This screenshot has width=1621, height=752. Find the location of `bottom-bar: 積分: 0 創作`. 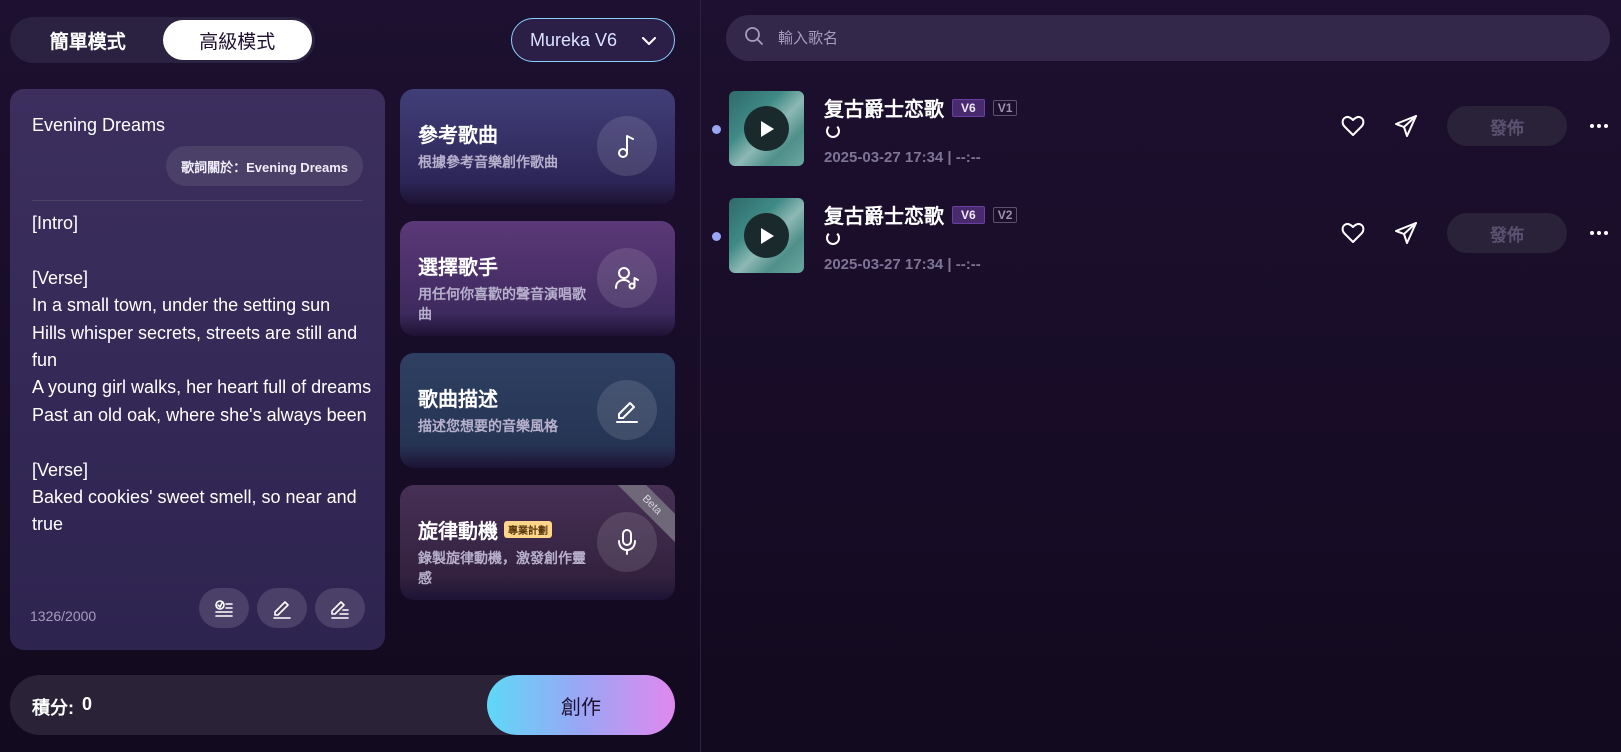

bottom-bar: 積分: 0 創作 is located at coordinates (342, 705).